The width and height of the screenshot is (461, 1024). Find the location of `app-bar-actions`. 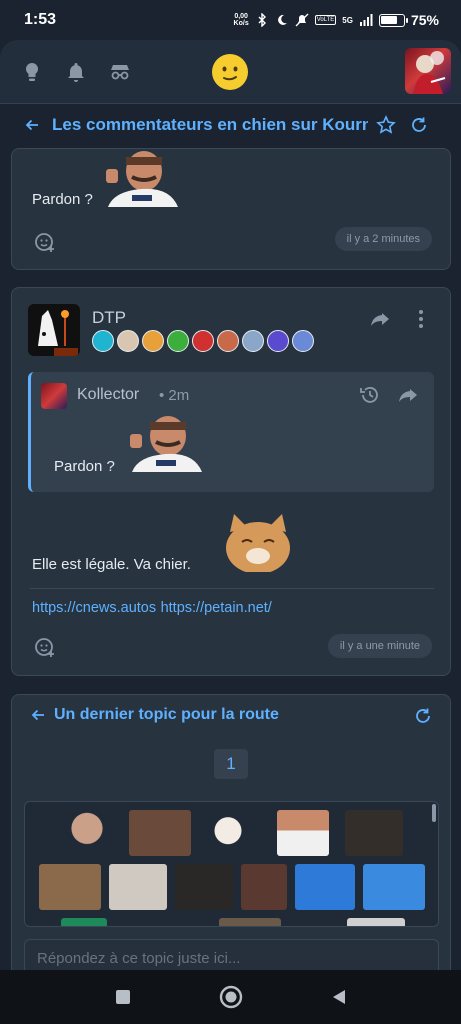

app-bar-actions is located at coordinates (76, 72).